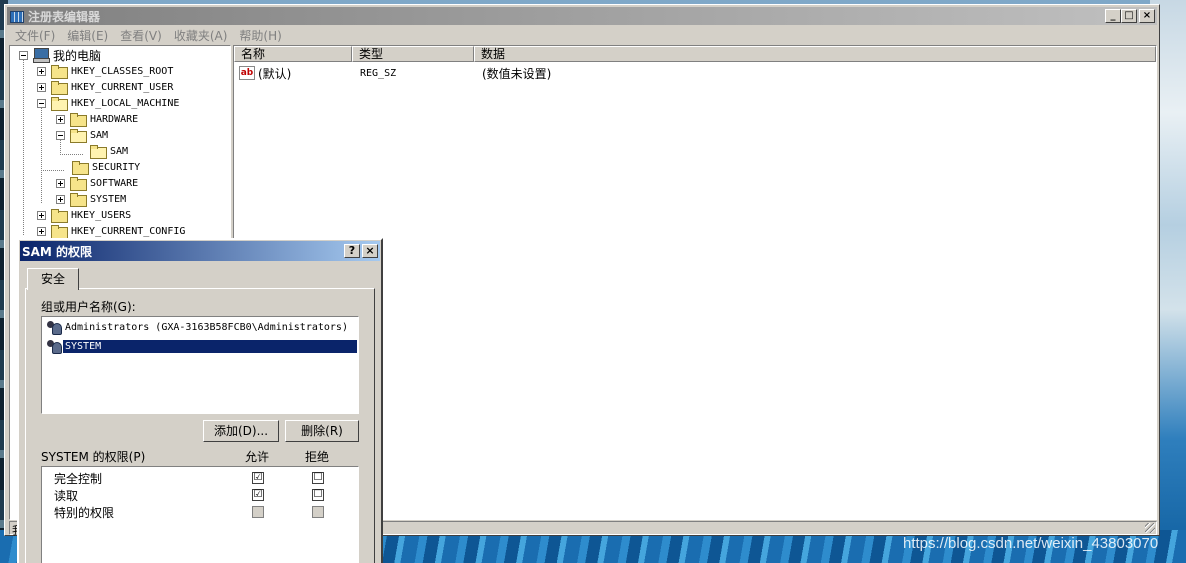 This screenshot has height=563, width=1186. I want to click on user-item-system: SYSTEM, so click(202, 346).